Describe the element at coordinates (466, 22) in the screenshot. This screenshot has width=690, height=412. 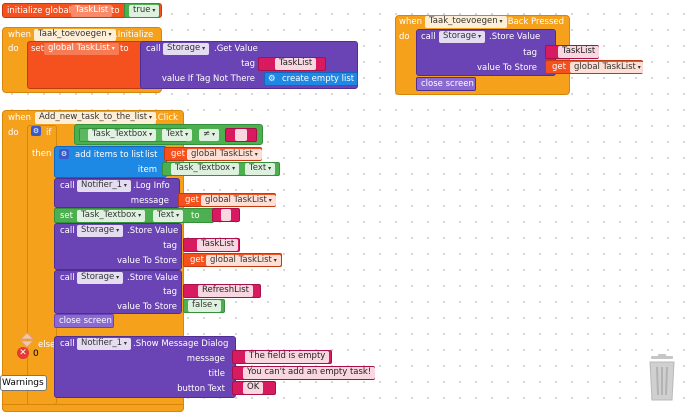
I see `back-pressed-component-dropdown: Taak_toevoegen` at that location.